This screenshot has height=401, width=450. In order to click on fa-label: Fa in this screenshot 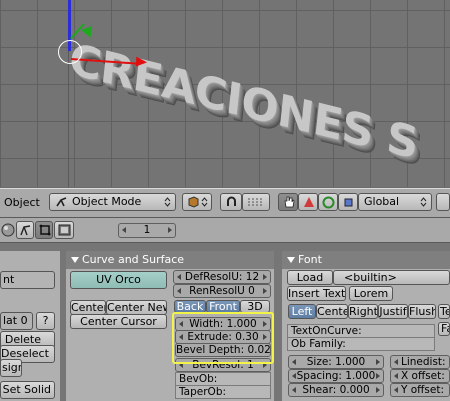, I will do `click(445, 328)`.